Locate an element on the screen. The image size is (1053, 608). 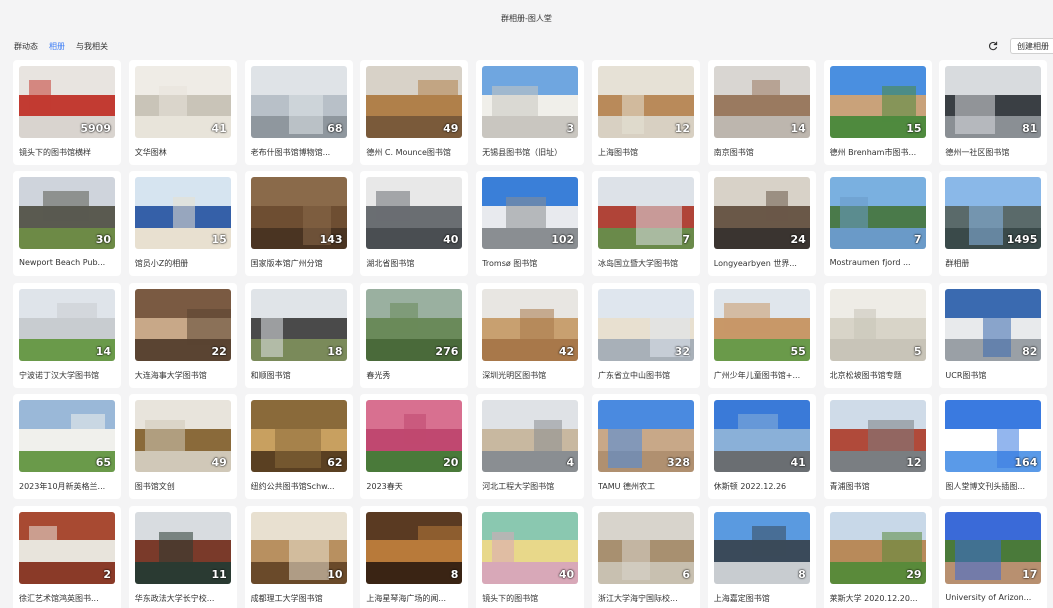
photo-count-badge: 10 is located at coordinates (335, 574).